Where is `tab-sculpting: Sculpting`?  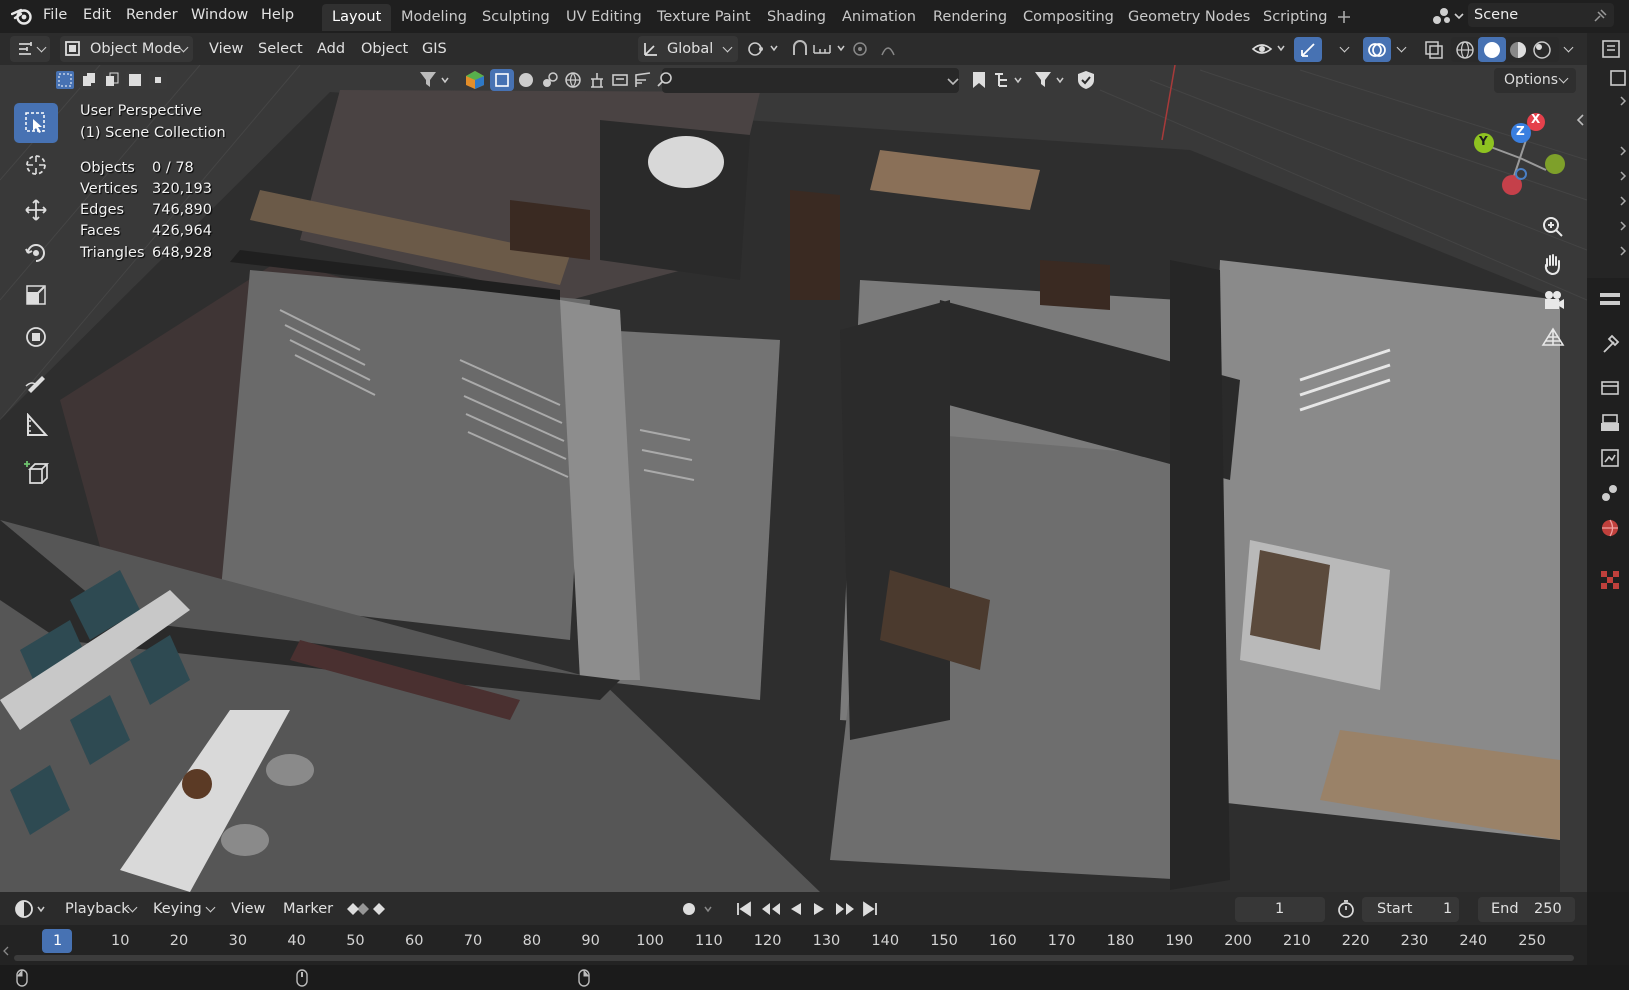
tab-sculpting: Sculpting is located at coordinates (516, 17).